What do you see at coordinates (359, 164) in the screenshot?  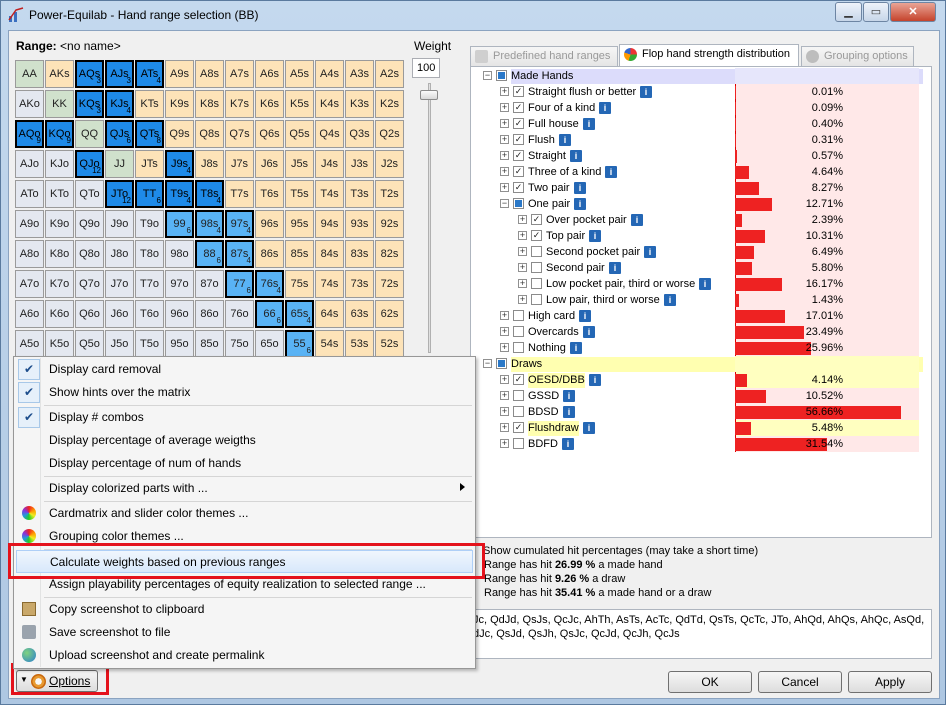 I see `hand-cell-J3s: J3s` at bounding box center [359, 164].